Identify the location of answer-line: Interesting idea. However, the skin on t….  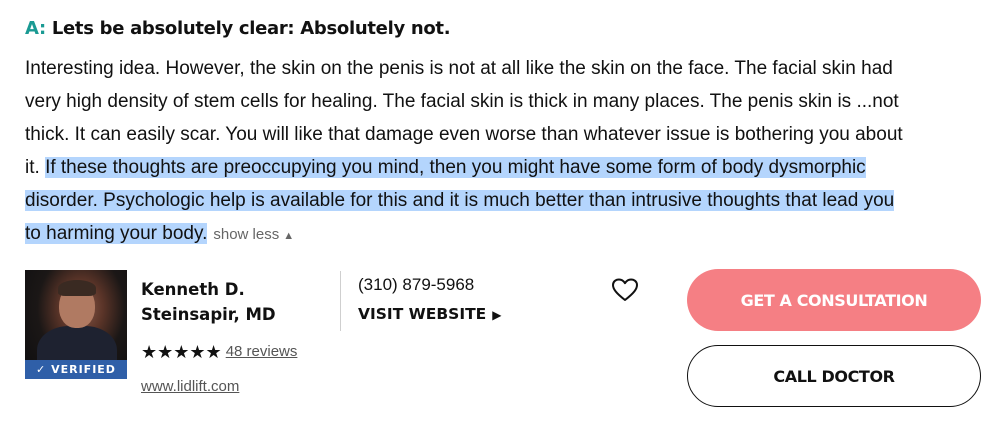
(459, 68).